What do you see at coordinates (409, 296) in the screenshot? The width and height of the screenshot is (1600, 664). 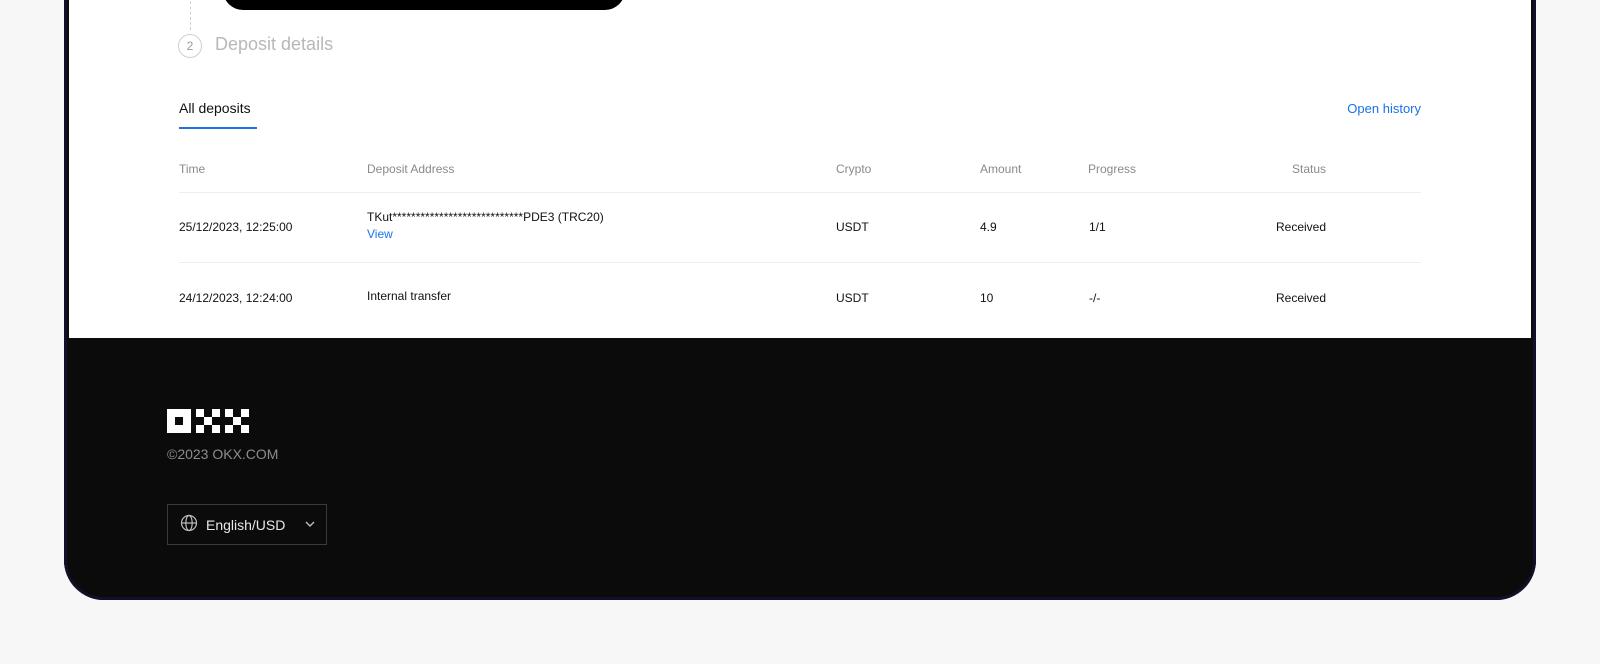 I see `row-address: Internal transfer` at bounding box center [409, 296].